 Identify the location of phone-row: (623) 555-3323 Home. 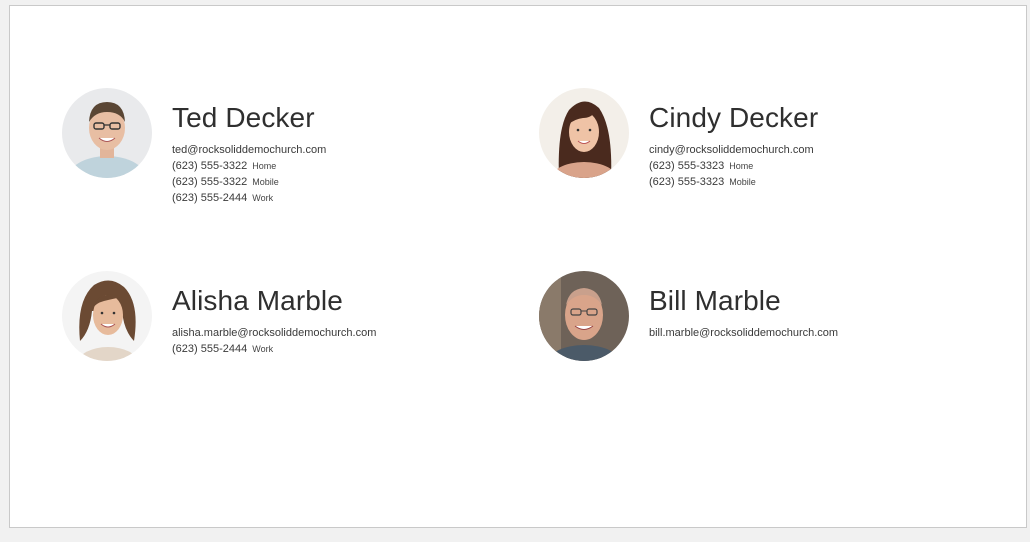
(733, 166).